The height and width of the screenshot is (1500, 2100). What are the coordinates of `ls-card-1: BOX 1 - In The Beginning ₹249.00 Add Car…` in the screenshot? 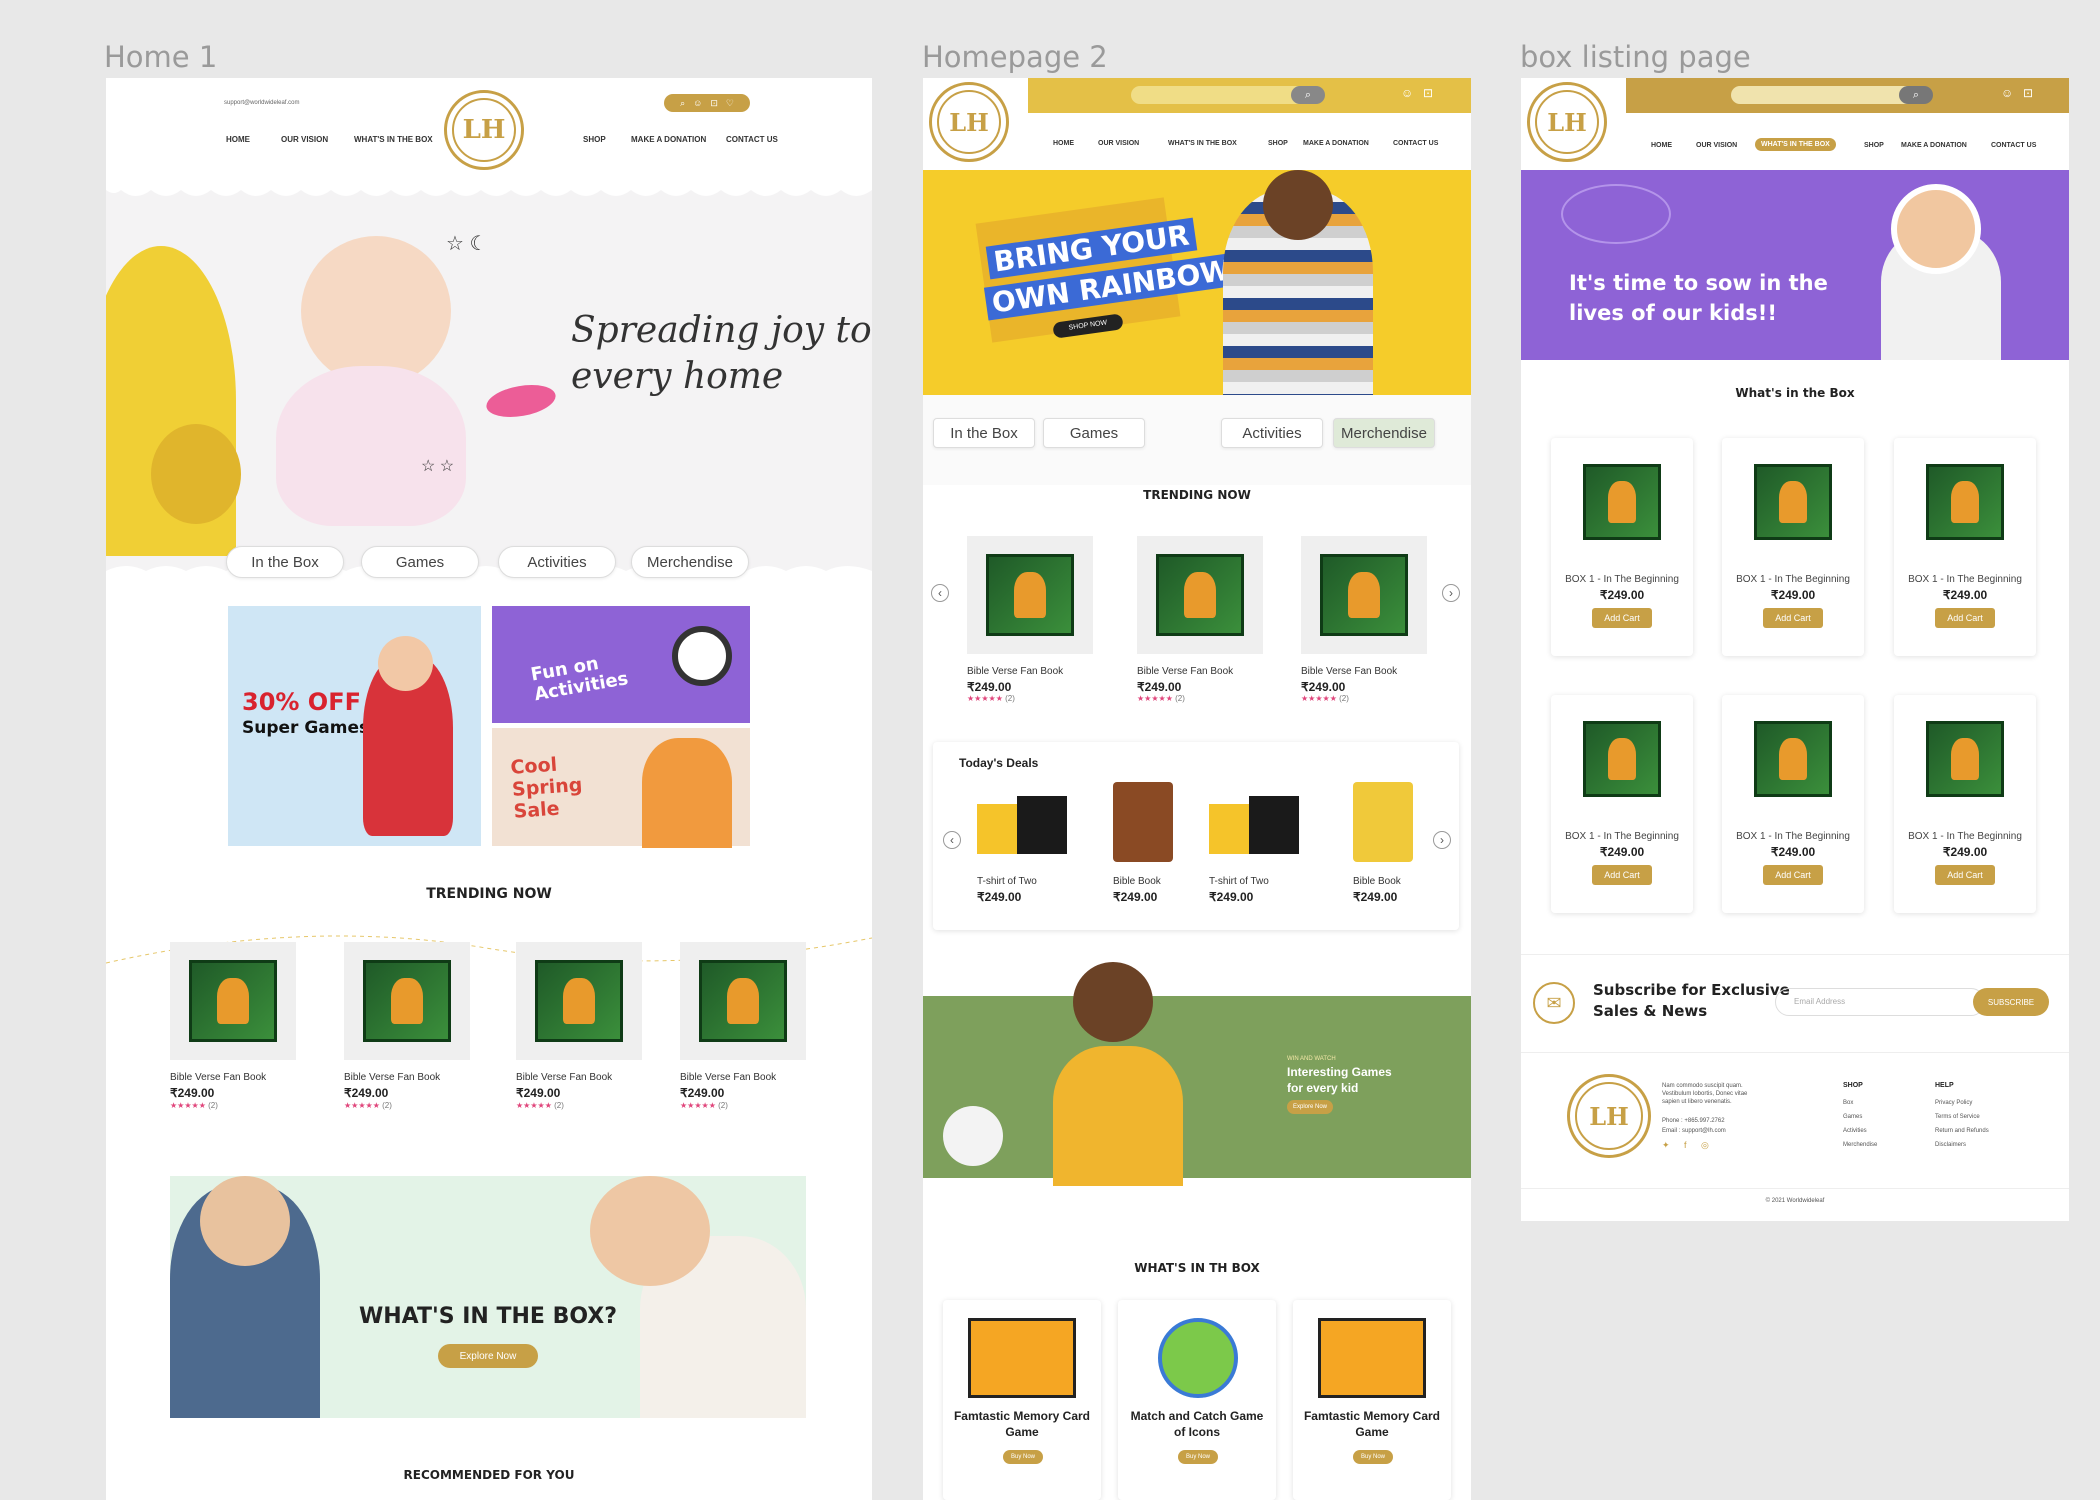 It's located at (1793, 547).